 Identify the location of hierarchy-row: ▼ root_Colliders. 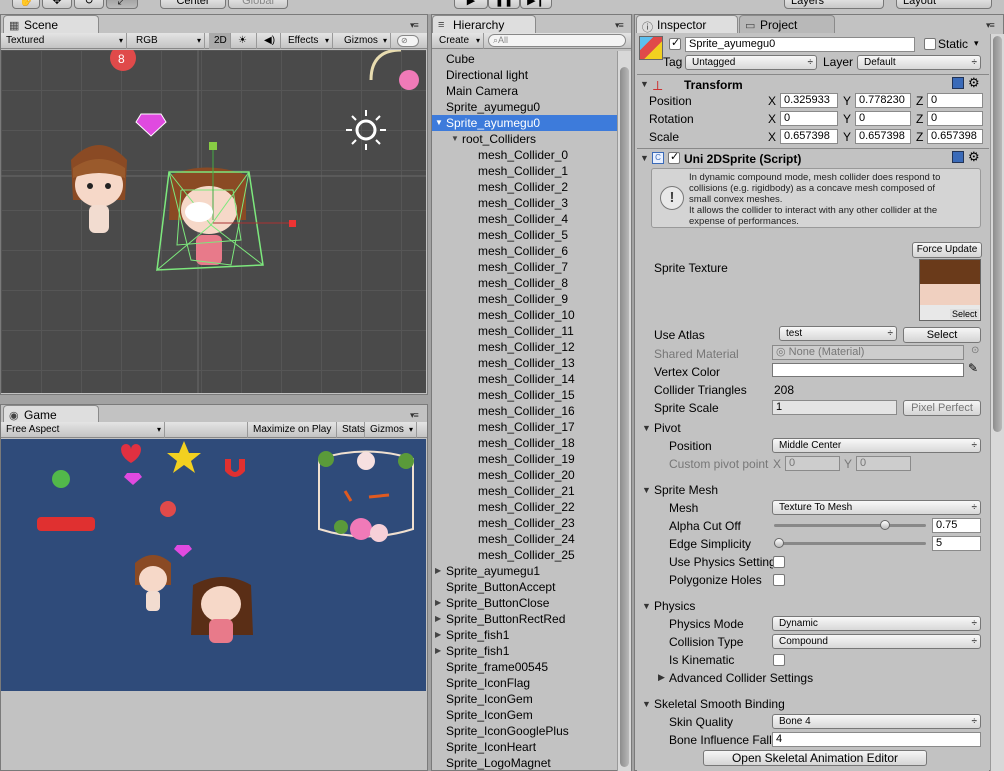
(524, 139).